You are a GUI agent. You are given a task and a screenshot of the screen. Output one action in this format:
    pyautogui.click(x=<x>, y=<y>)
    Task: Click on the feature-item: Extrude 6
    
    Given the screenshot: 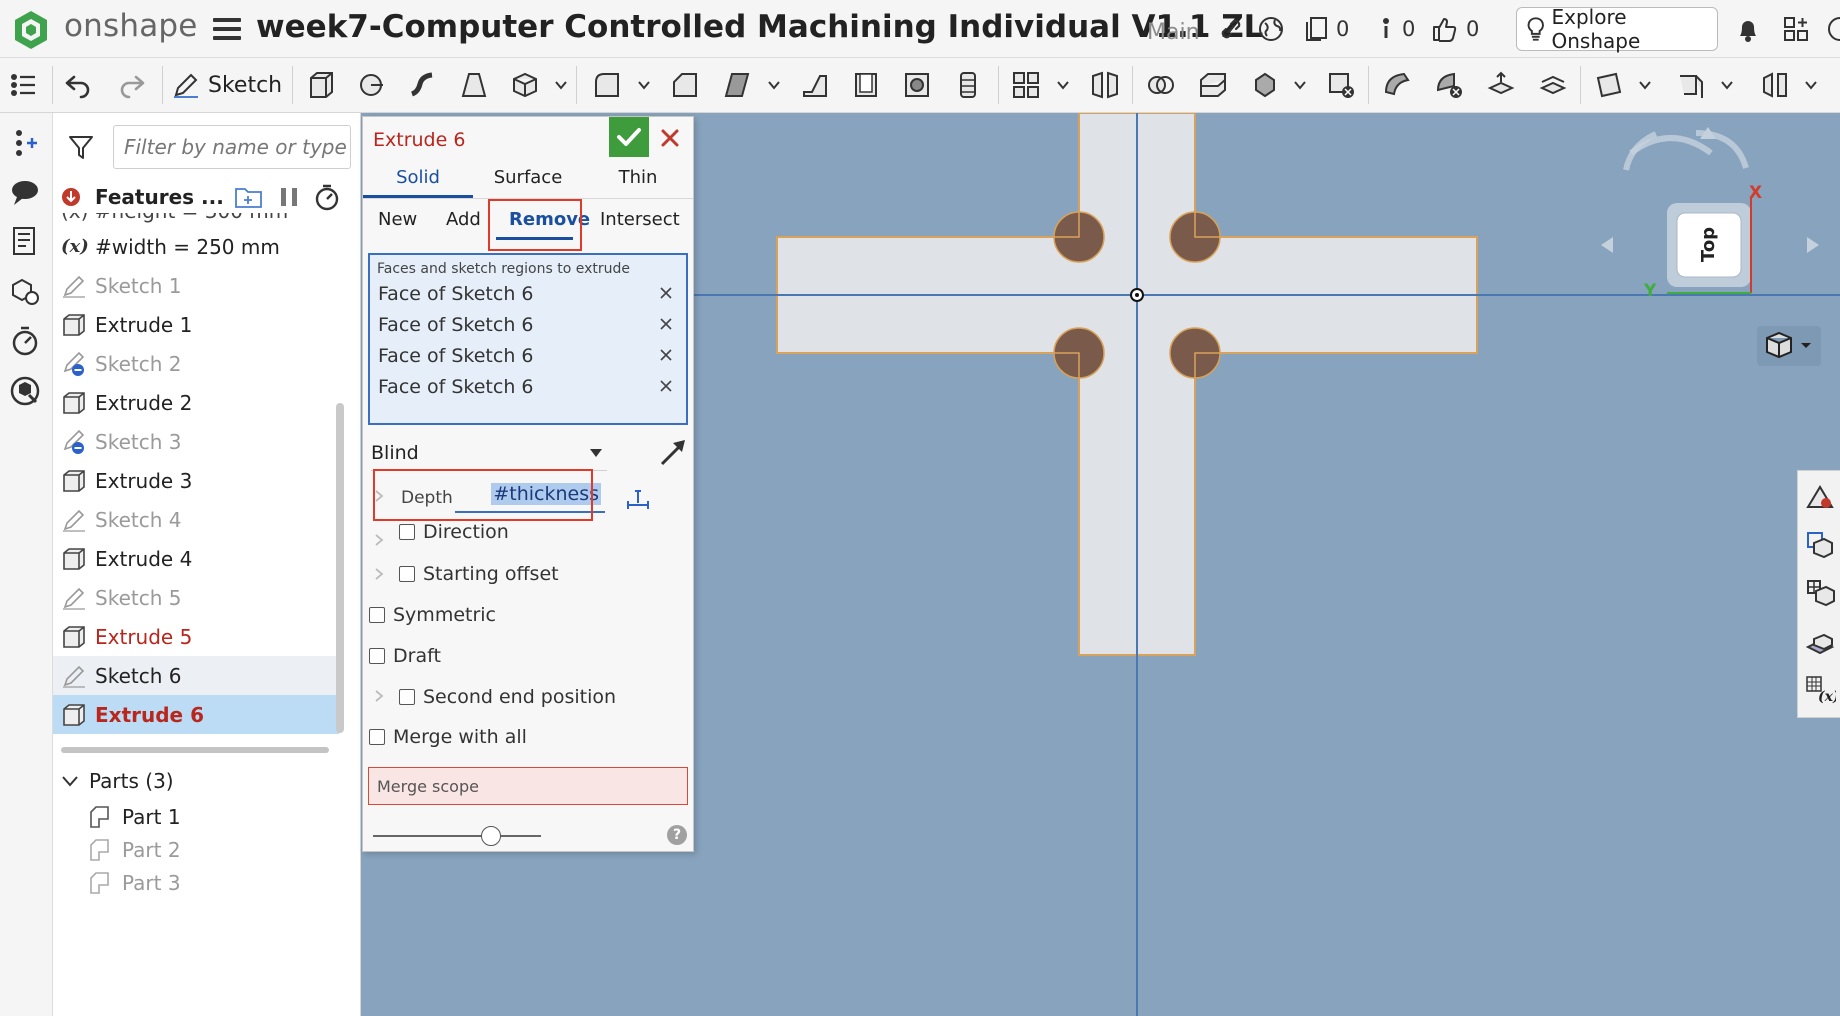 What is the action you would take?
    pyautogui.click(x=196, y=714)
    